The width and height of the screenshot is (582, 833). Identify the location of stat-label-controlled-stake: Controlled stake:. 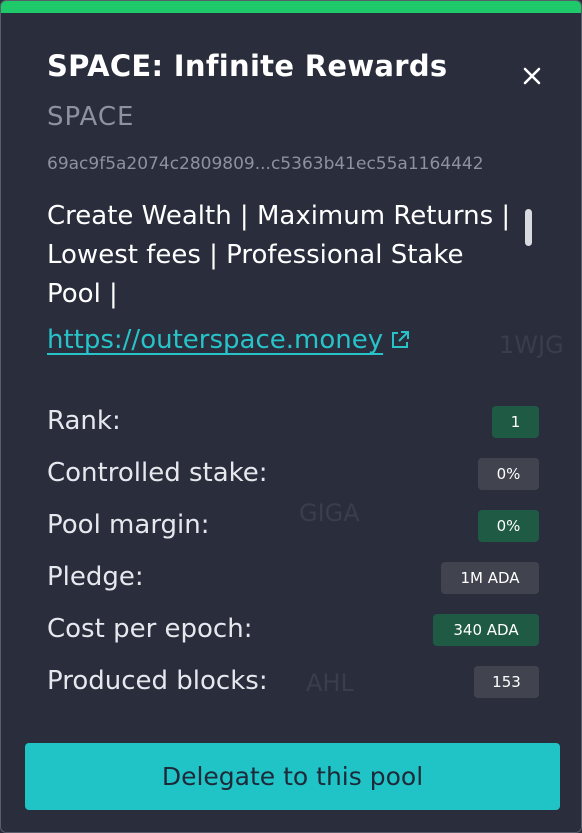
(157, 473).